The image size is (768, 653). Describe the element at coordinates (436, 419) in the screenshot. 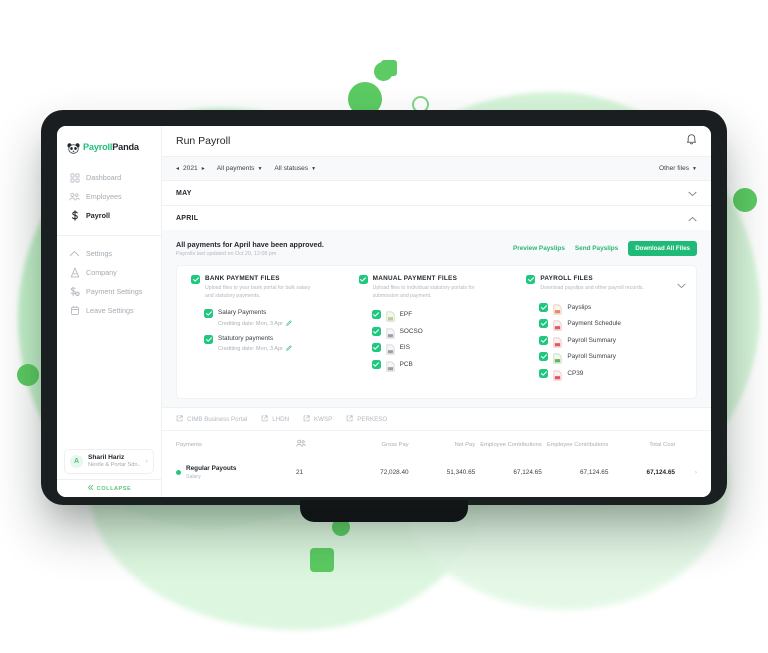

I see `external-portal-links: CIMB Business Portal LHDN KWSP PERKESO` at that location.